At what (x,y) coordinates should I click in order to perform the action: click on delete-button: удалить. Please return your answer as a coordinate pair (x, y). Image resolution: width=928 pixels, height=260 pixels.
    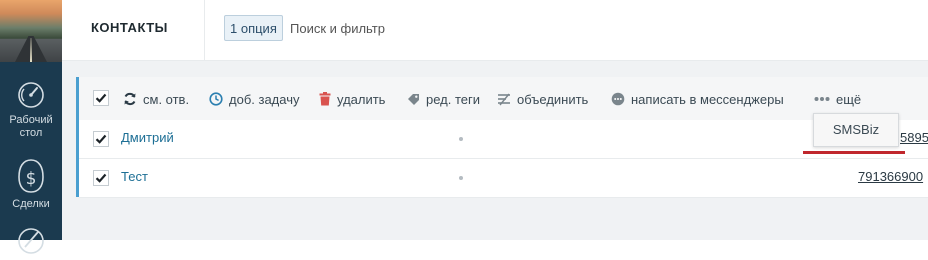
    Looking at the image, I should click on (352, 99).